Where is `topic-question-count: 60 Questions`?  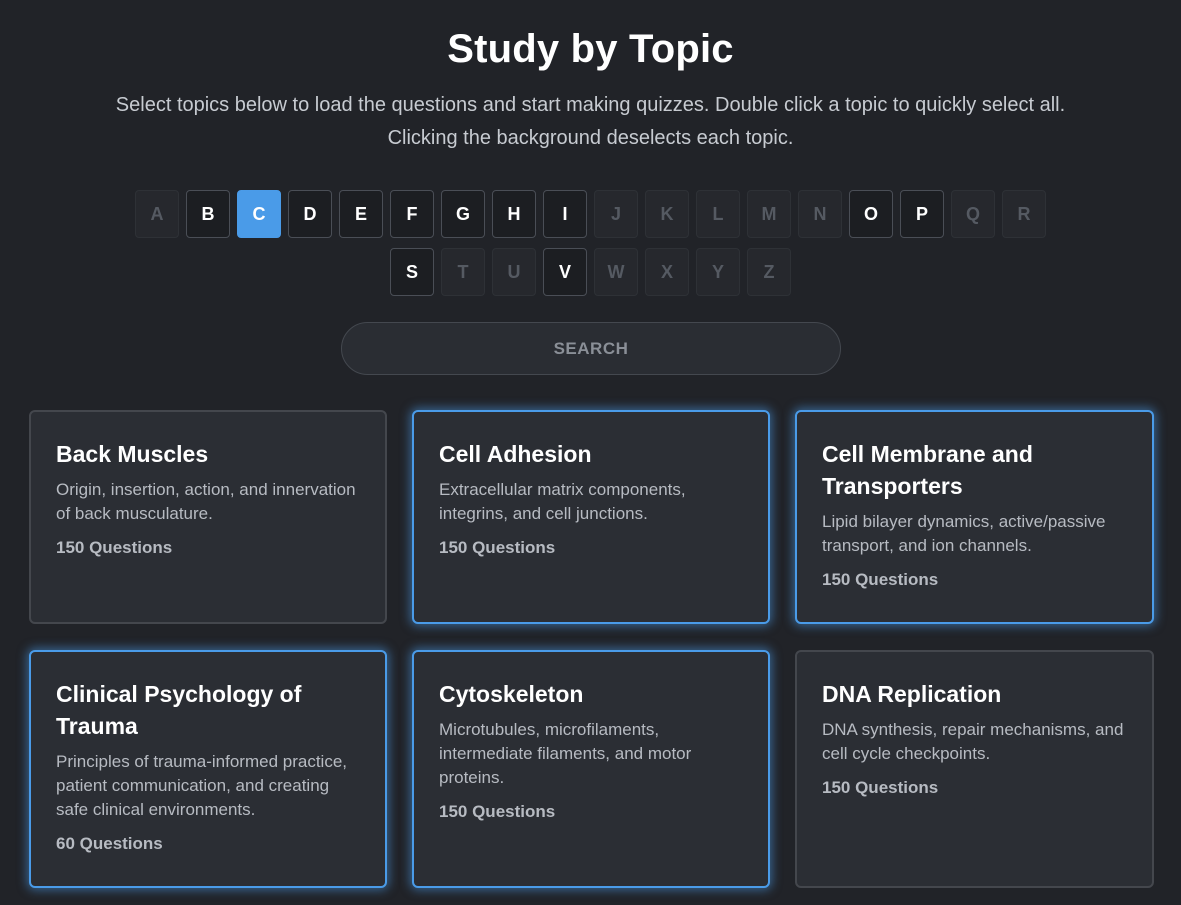 topic-question-count: 60 Questions is located at coordinates (109, 843).